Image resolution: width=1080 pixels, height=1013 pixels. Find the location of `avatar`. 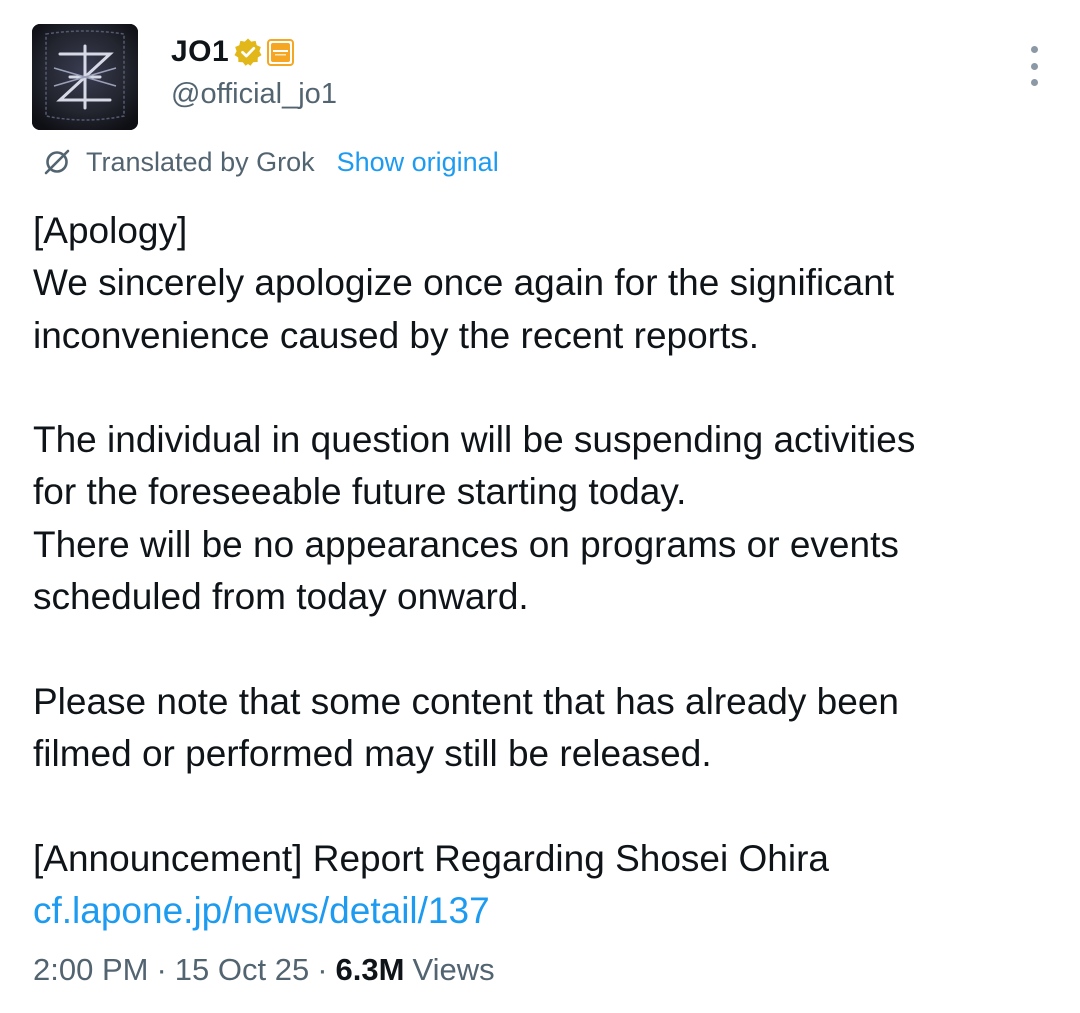

avatar is located at coordinates (85, 77).